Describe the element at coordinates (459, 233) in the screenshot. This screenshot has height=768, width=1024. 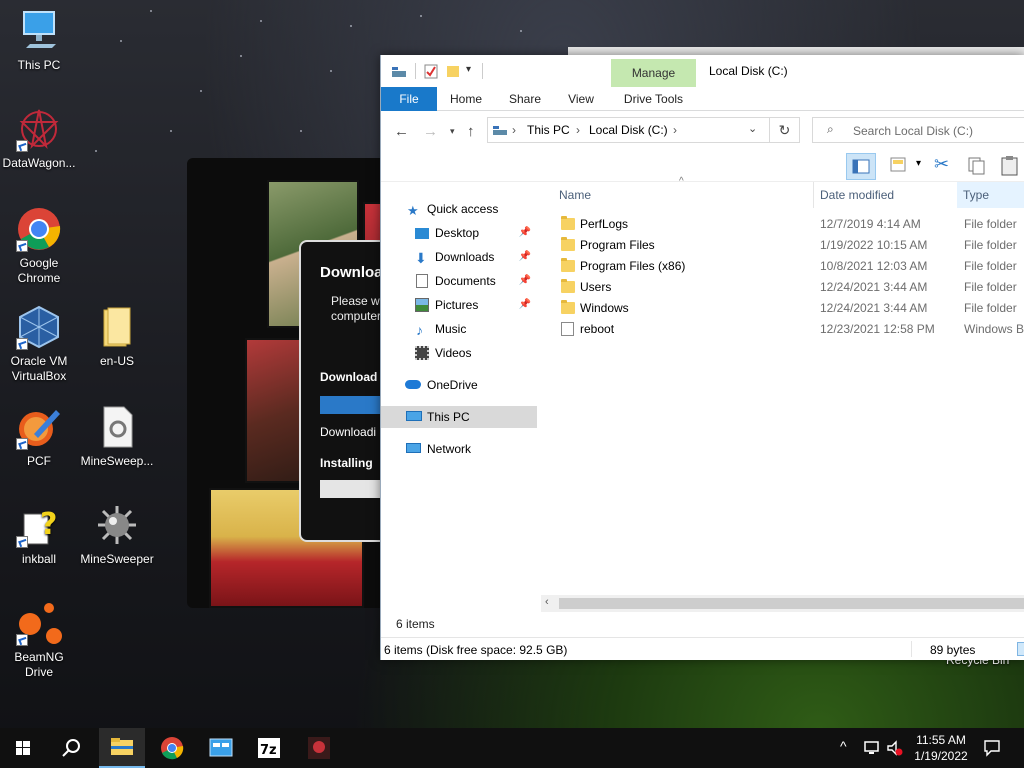
I see `nav-desktop: Desktop 📌` at that location.